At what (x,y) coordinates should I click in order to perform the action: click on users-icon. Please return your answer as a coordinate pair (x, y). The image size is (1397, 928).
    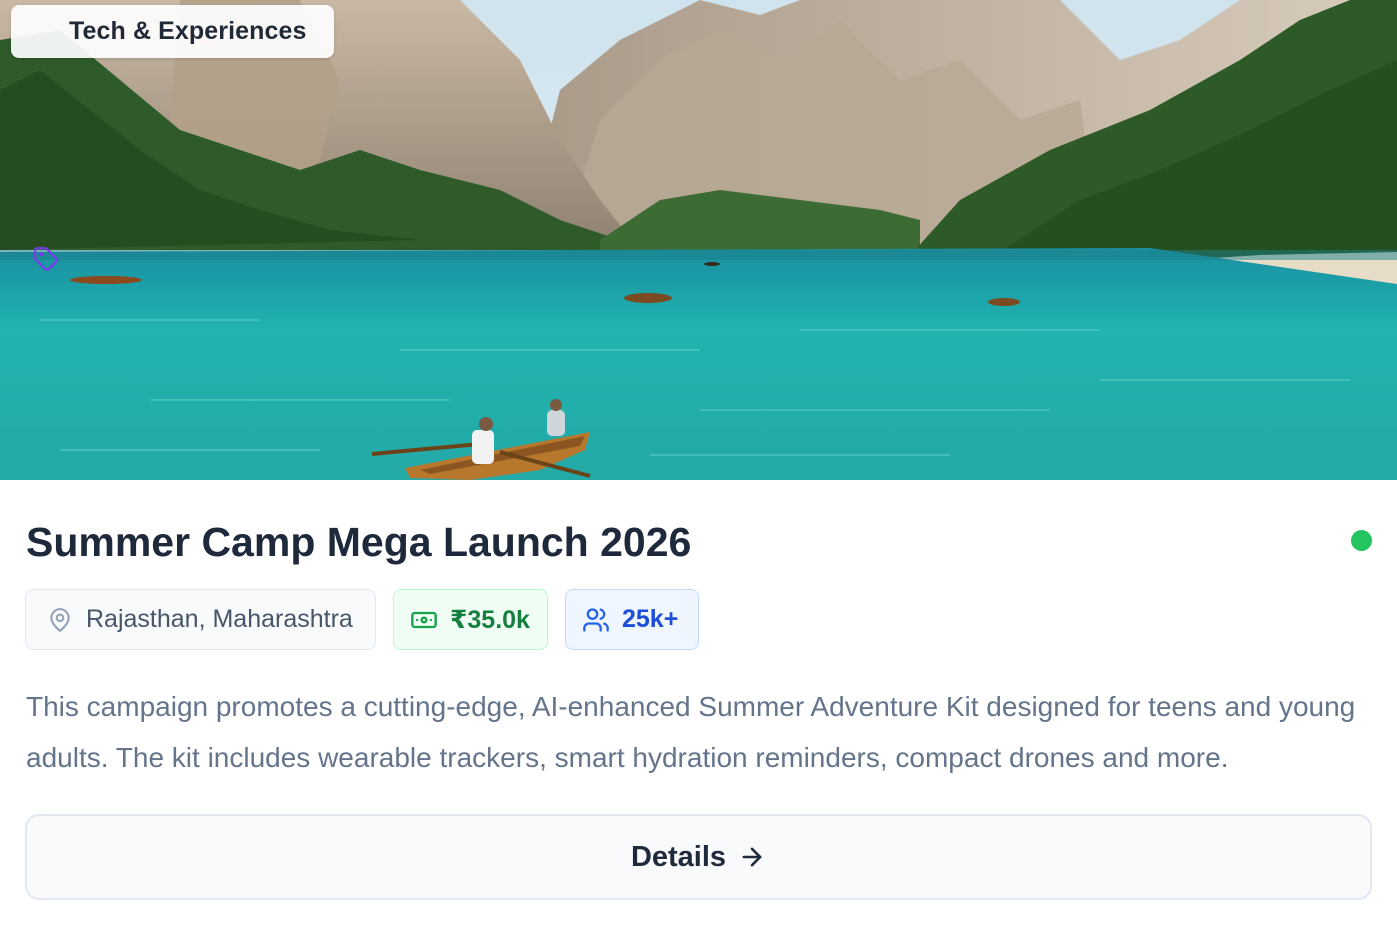
    Looking at the image, I should click on (596, 620).